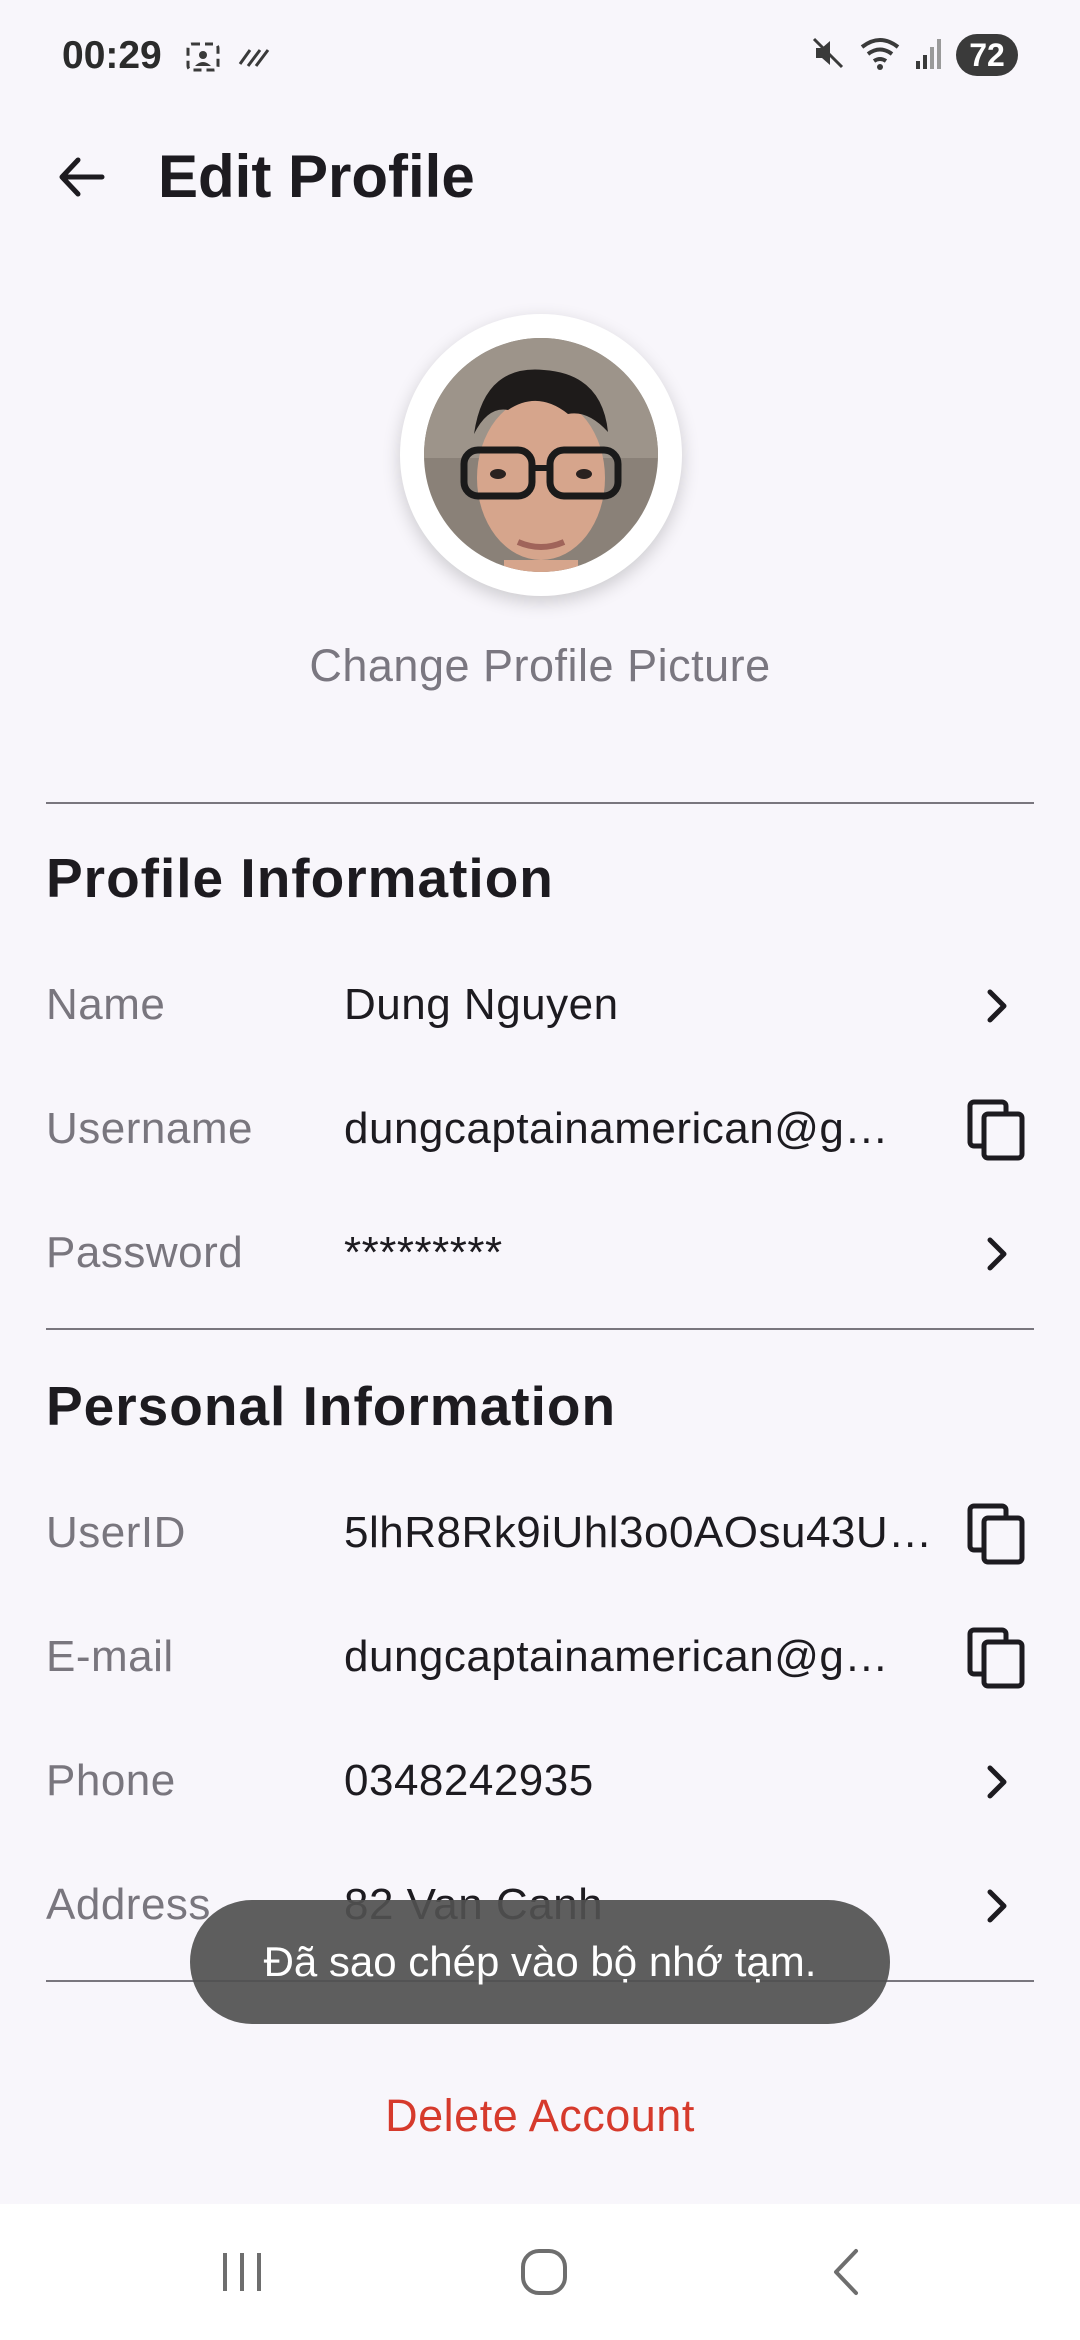 The width and height of the screenshot is (1080, 2340). I want to click on mute-icon, so click(828, 55).